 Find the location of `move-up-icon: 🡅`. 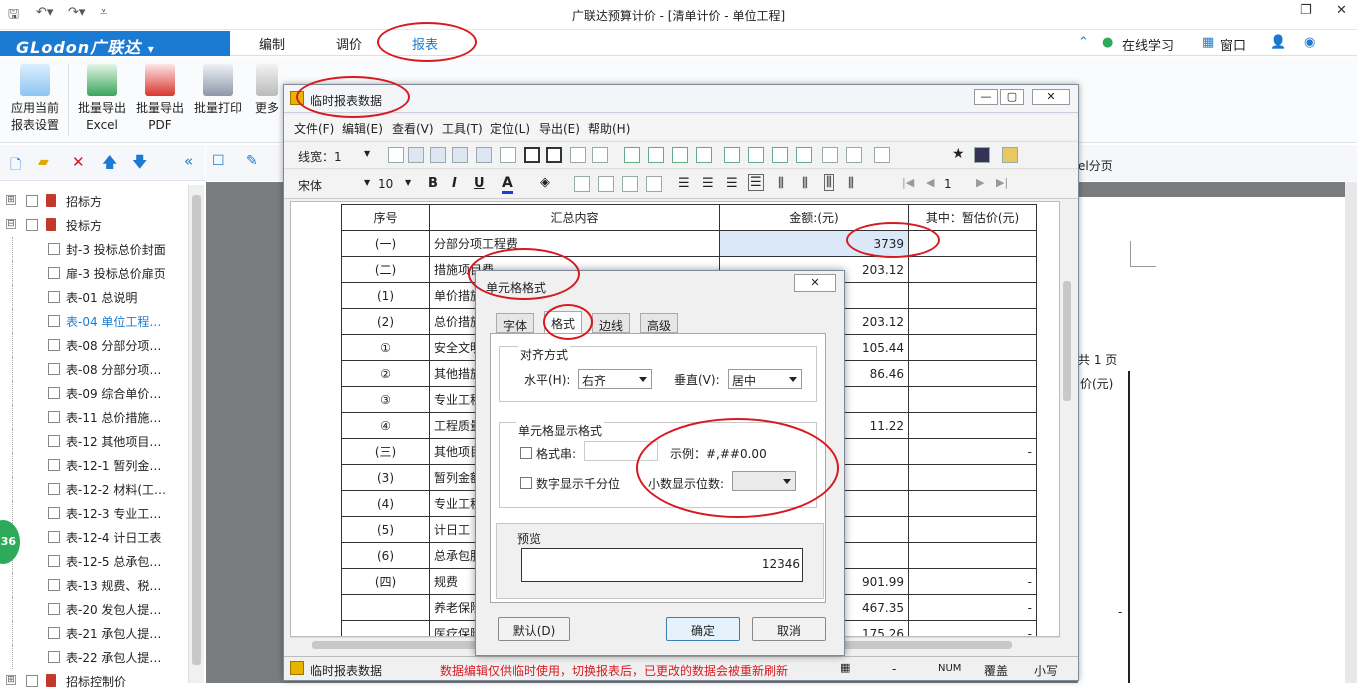

move-up-icon: 🡅 is located at coordinates (109, 164).